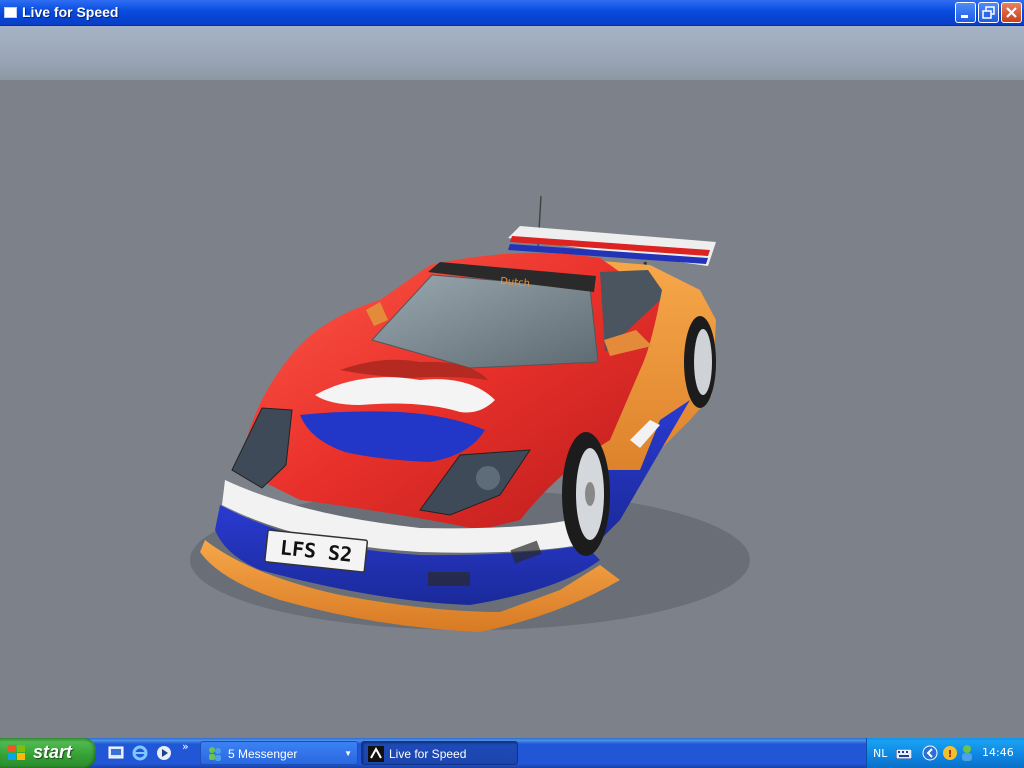  Describe the element at coordinates (376, 754) in the screenshot. I see `lfs-icon` at that location.